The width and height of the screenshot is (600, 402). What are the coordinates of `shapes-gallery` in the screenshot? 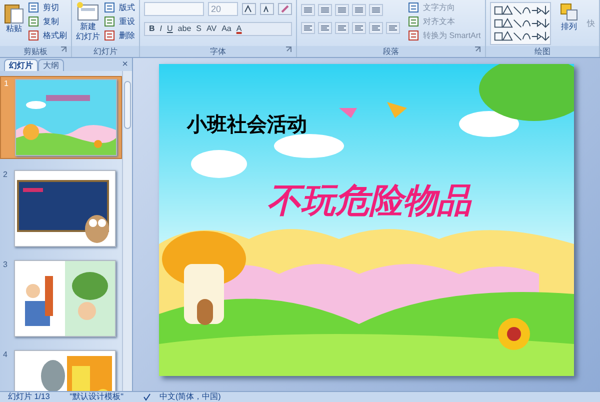 It's located at (520, 23).